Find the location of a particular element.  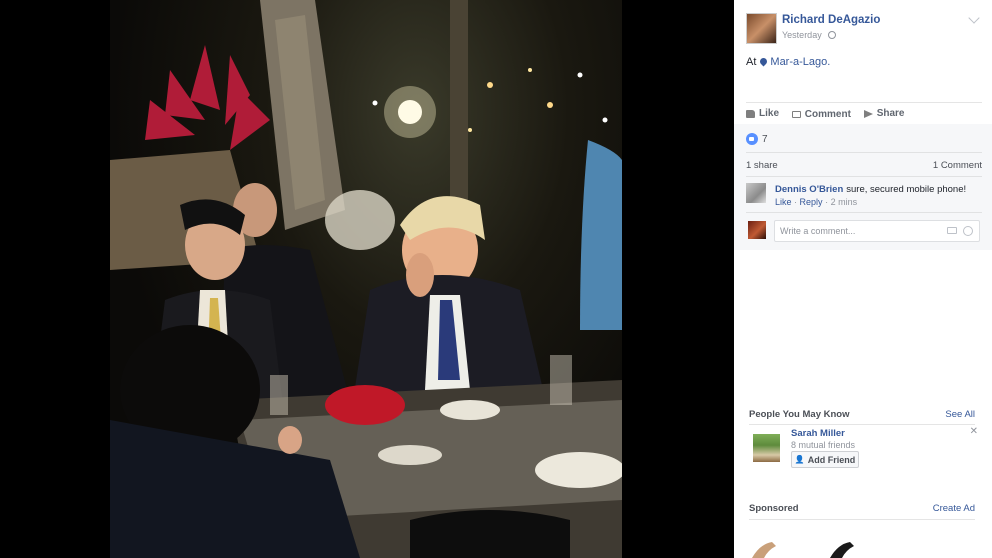

location-link: Mar-a-Lago. is located at coordinates (800, 62).